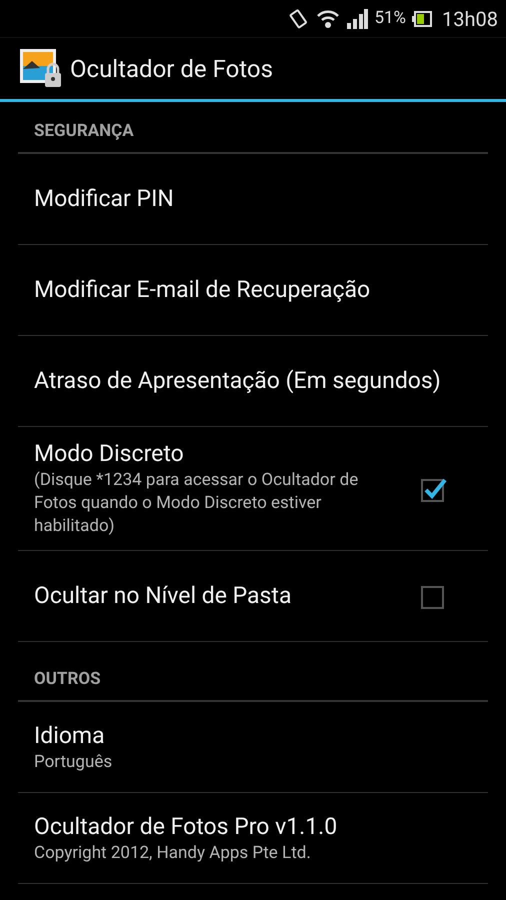 This screenshot has width=506, height=900. I want to click on preference-item: Idioma Português, so click(253, 747).